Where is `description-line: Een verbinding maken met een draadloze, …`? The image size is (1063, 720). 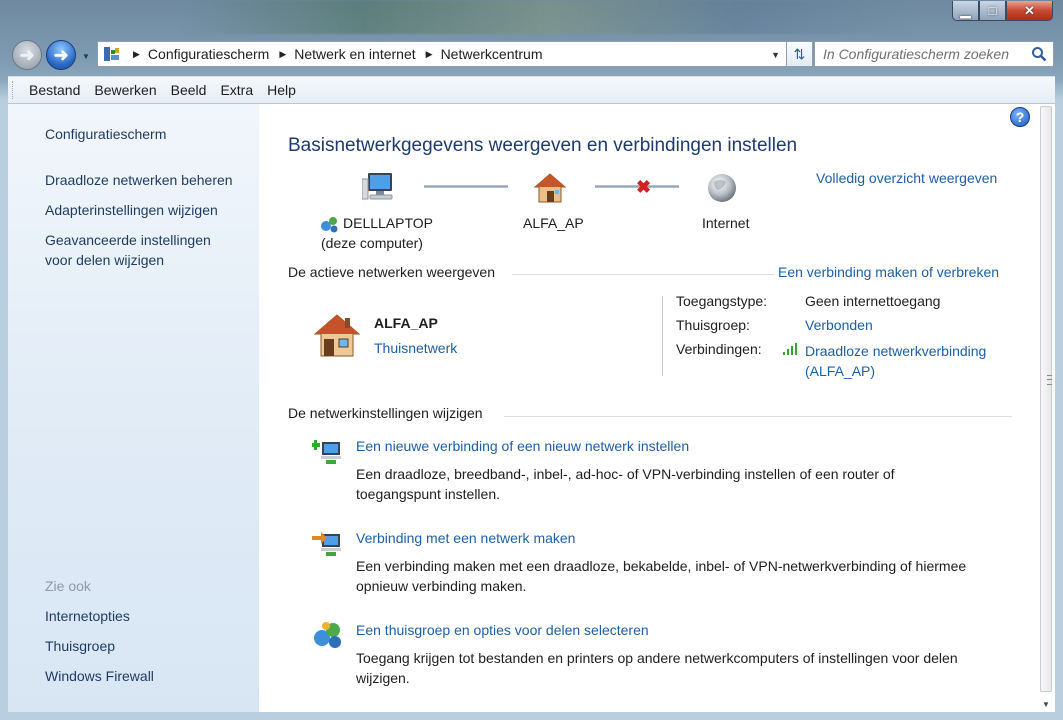 description-line: Een verbinding maken met een draadloze, … is located at coordinates (661, 566).